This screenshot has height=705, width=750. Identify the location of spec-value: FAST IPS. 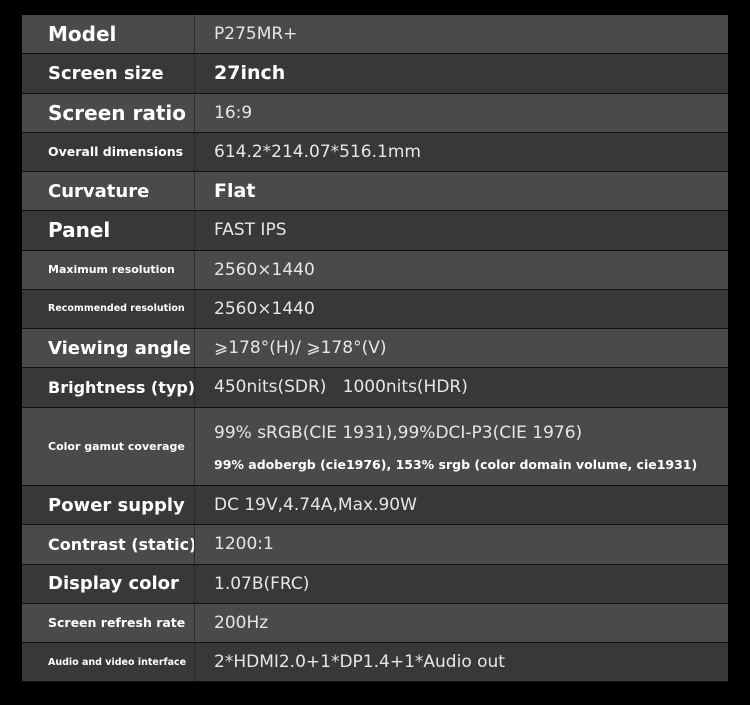
(250, 230).